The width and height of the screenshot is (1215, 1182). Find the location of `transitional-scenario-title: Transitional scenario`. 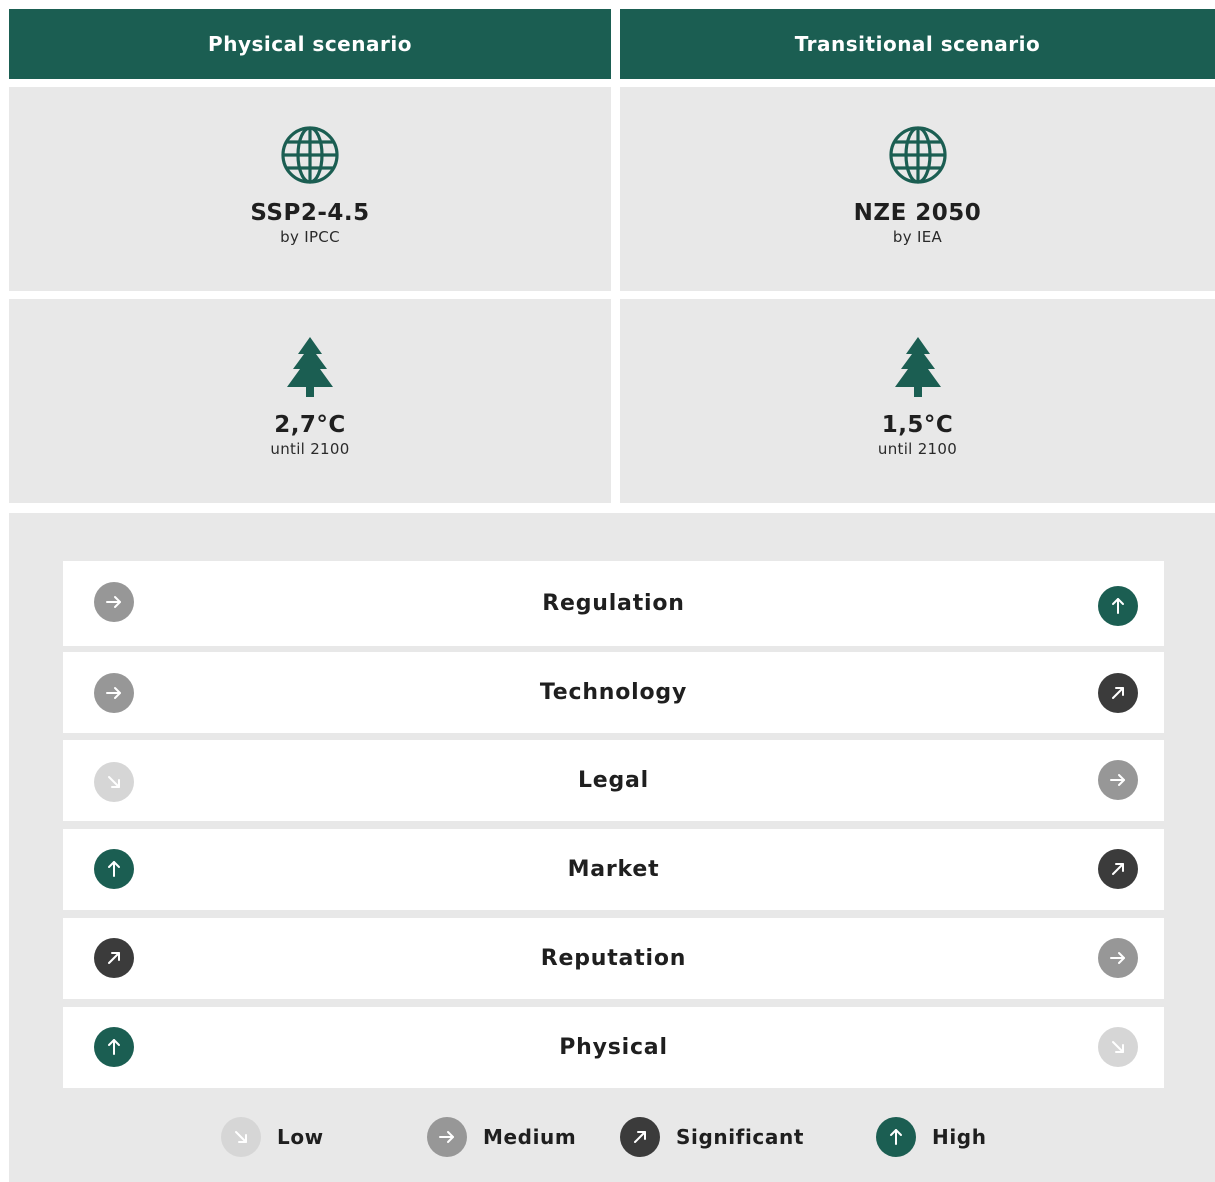

transitional-scenario-title: Transitional scenario is located at coordinates (917, 44).